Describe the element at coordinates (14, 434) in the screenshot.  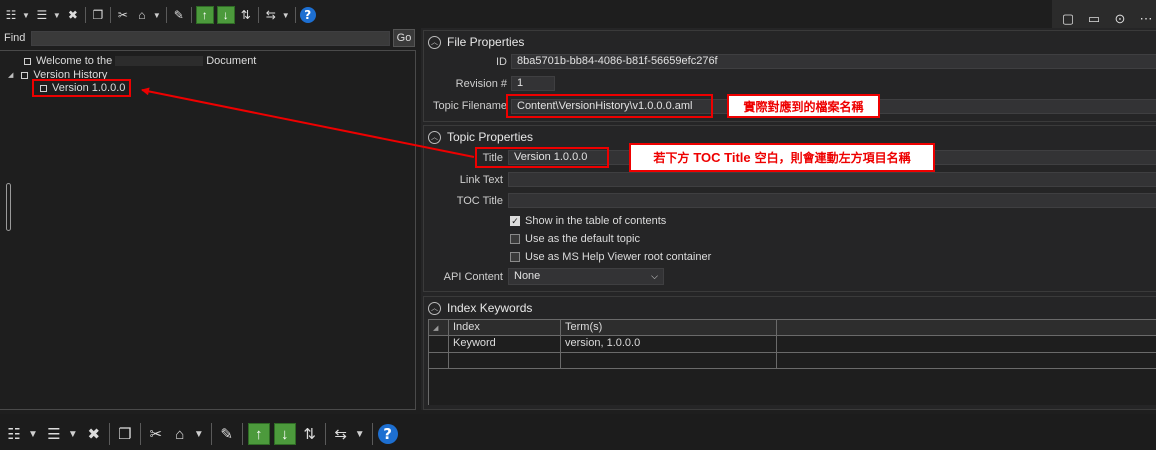
I see `add-sibling-topic-button: ☷` at that location.